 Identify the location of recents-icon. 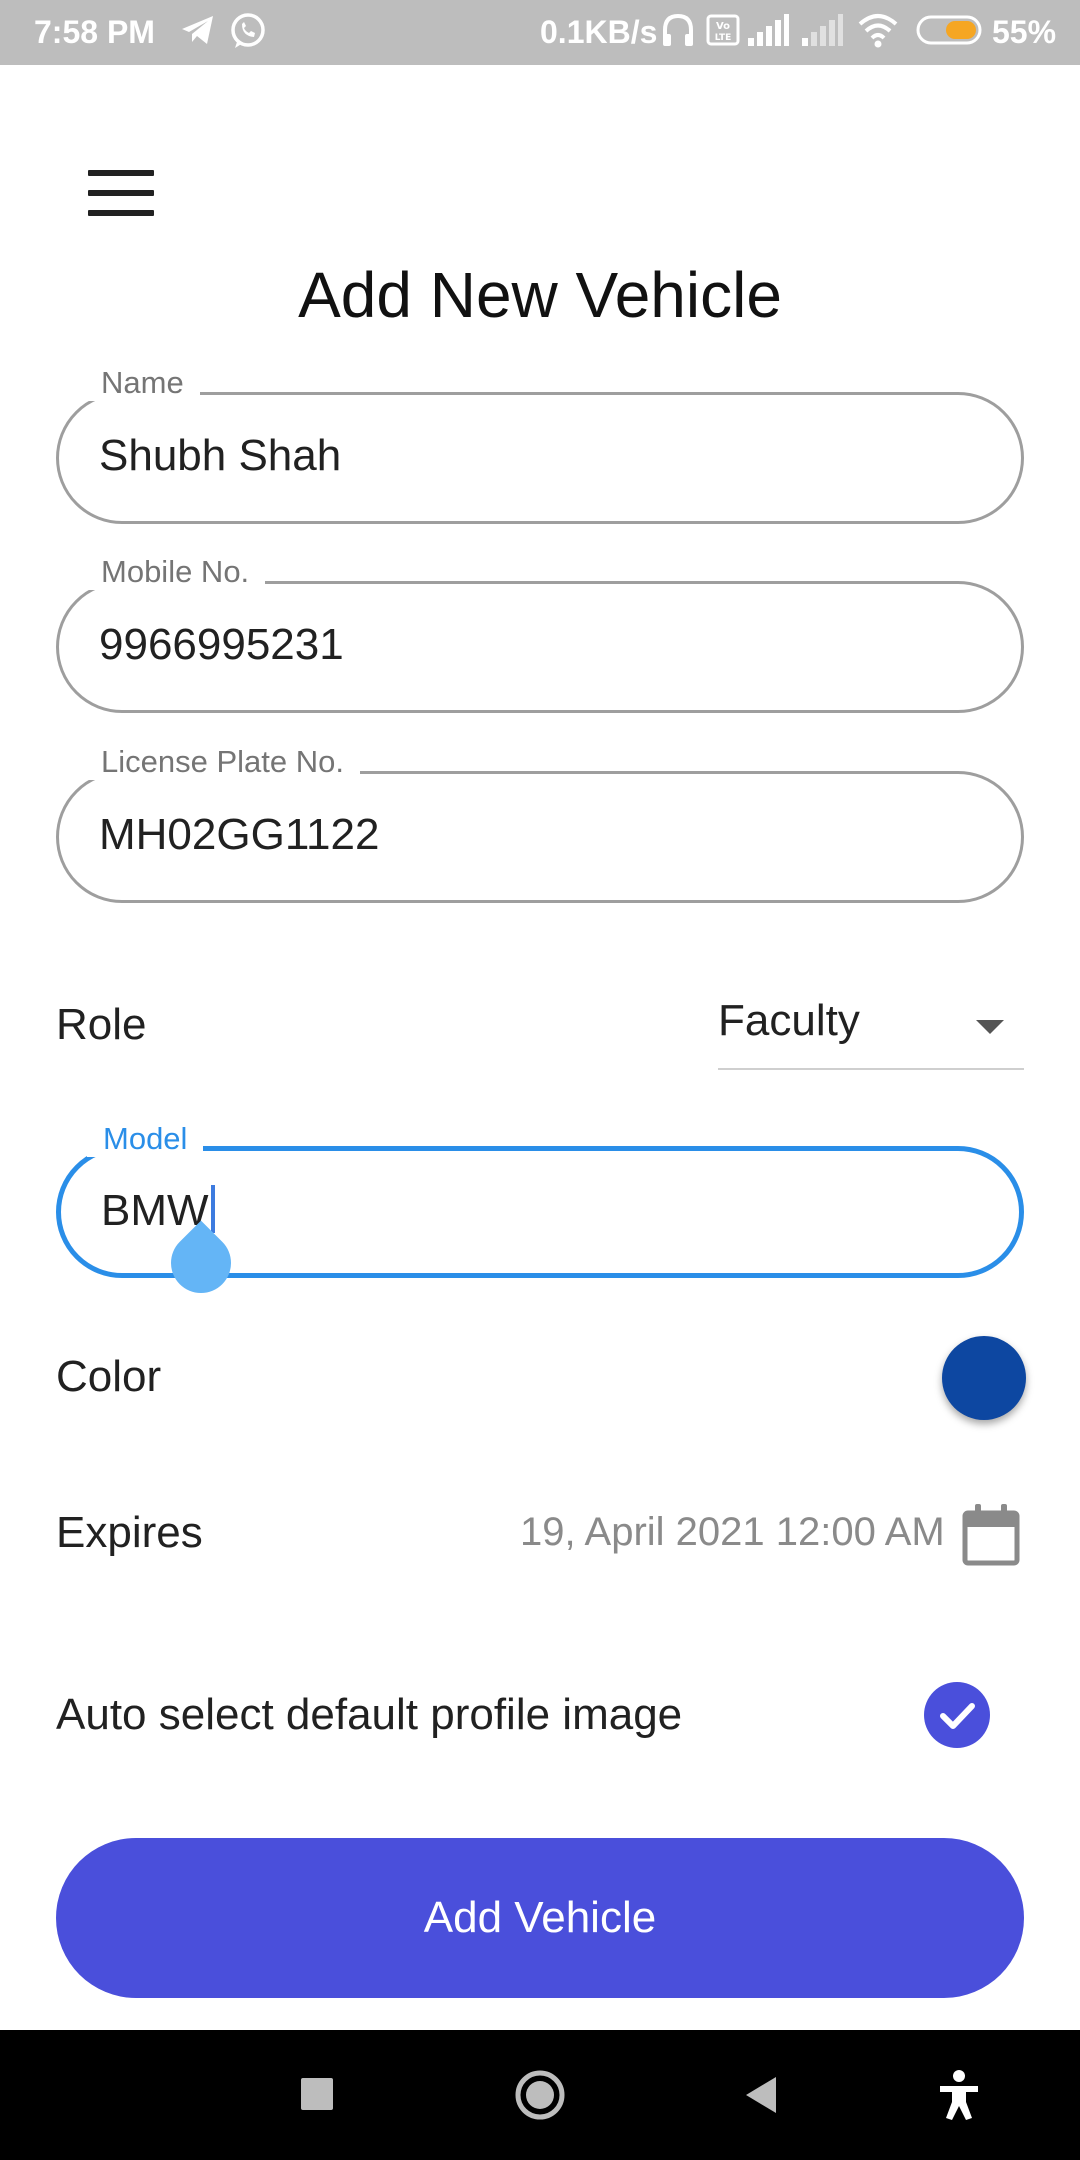
(317, 2094).